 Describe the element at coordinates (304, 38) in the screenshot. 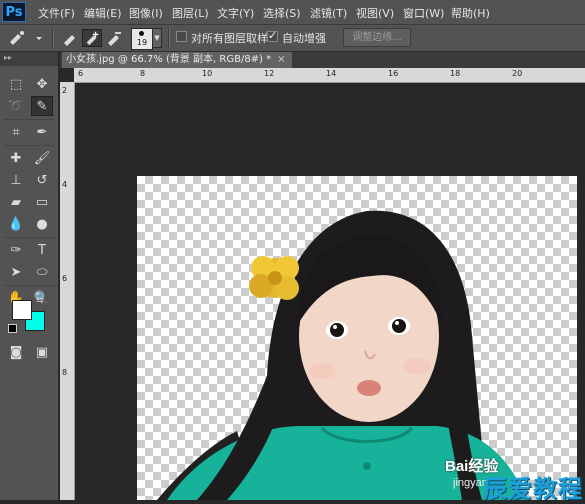

I see `auto-enhance-label: 自动增强` at that location.